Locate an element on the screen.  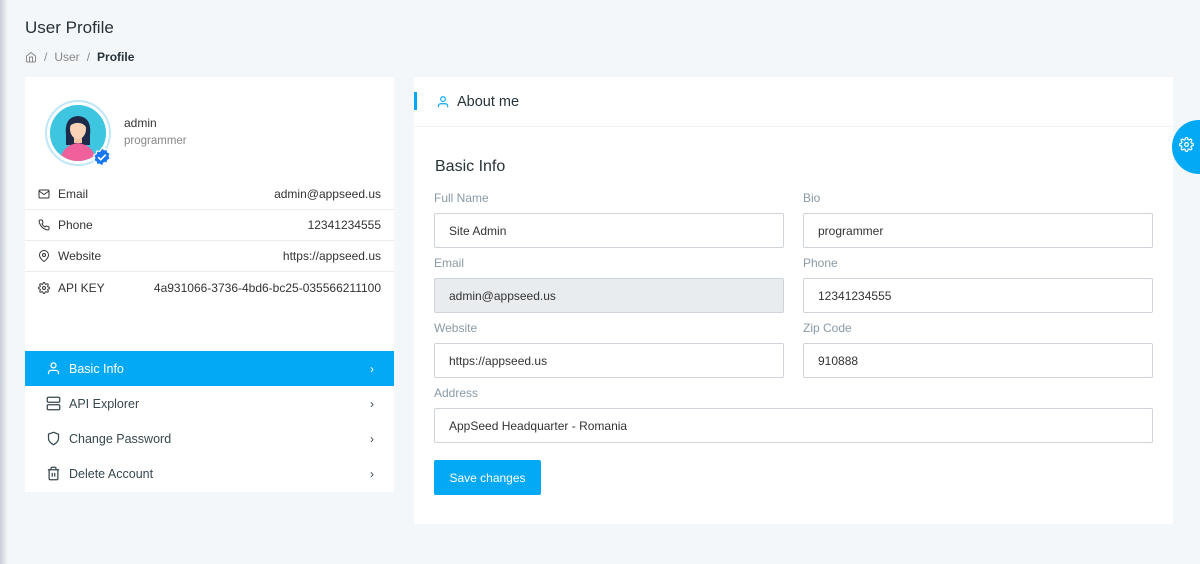
menu-item-delete-account: Delete Account › is located at coordinates (209, 473).